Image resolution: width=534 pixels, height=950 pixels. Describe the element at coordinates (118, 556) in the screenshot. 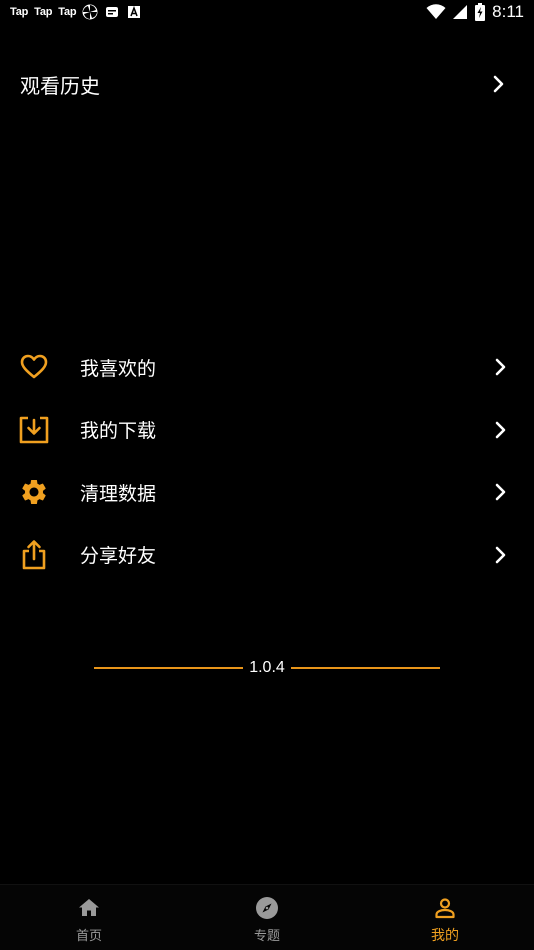

I see `menu-label-share: 分享好友` at that location.